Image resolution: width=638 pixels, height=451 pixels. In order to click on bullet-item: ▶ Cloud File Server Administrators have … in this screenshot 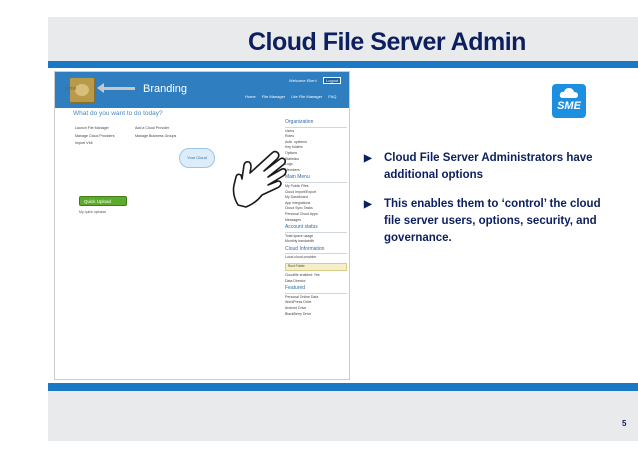, I will do `click(482, 167)`.